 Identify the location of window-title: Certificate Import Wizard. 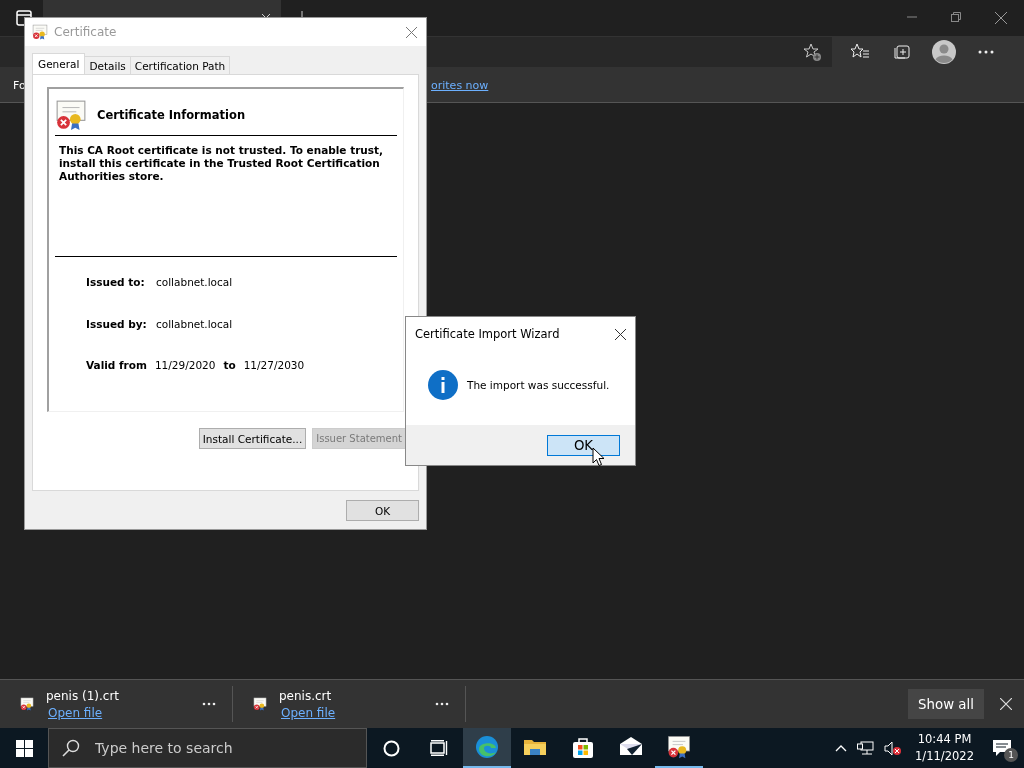
(487, 334).